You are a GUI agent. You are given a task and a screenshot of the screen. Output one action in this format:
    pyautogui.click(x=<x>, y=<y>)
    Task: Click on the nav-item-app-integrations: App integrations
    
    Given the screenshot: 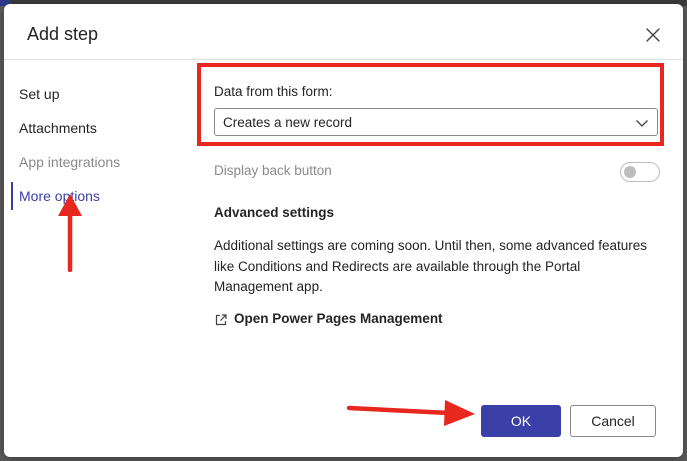 What is the action you would take?
    pyautogui.click(x=70, y=162)
    